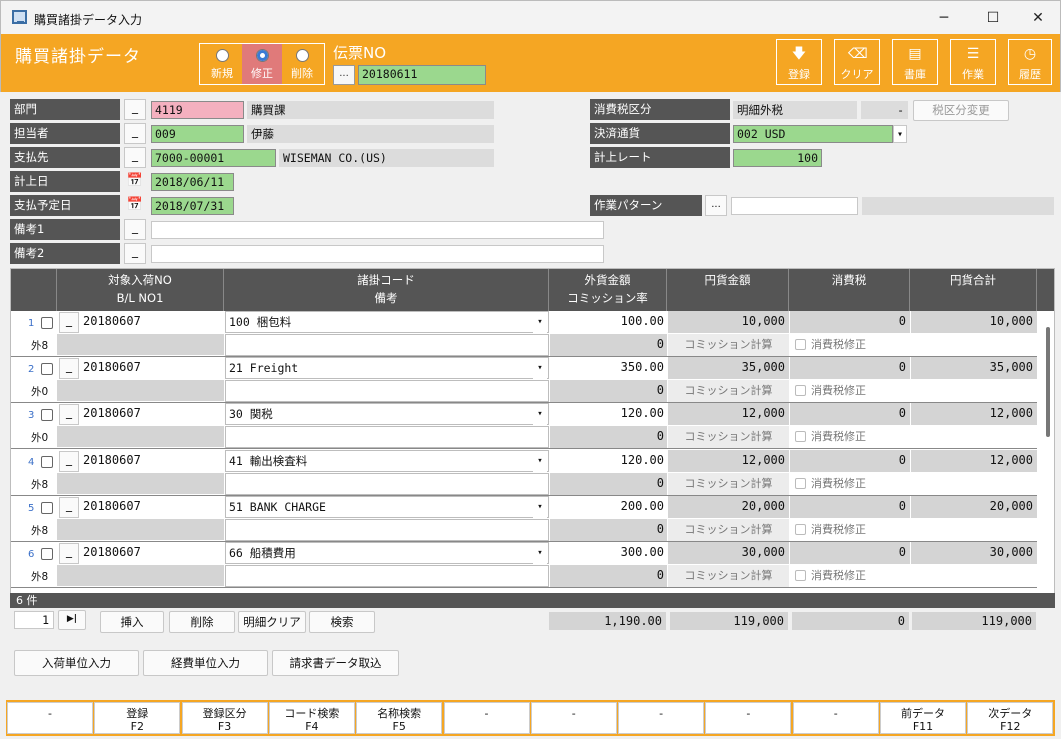  I want to click on rate-field: 100, so click(777, 158).